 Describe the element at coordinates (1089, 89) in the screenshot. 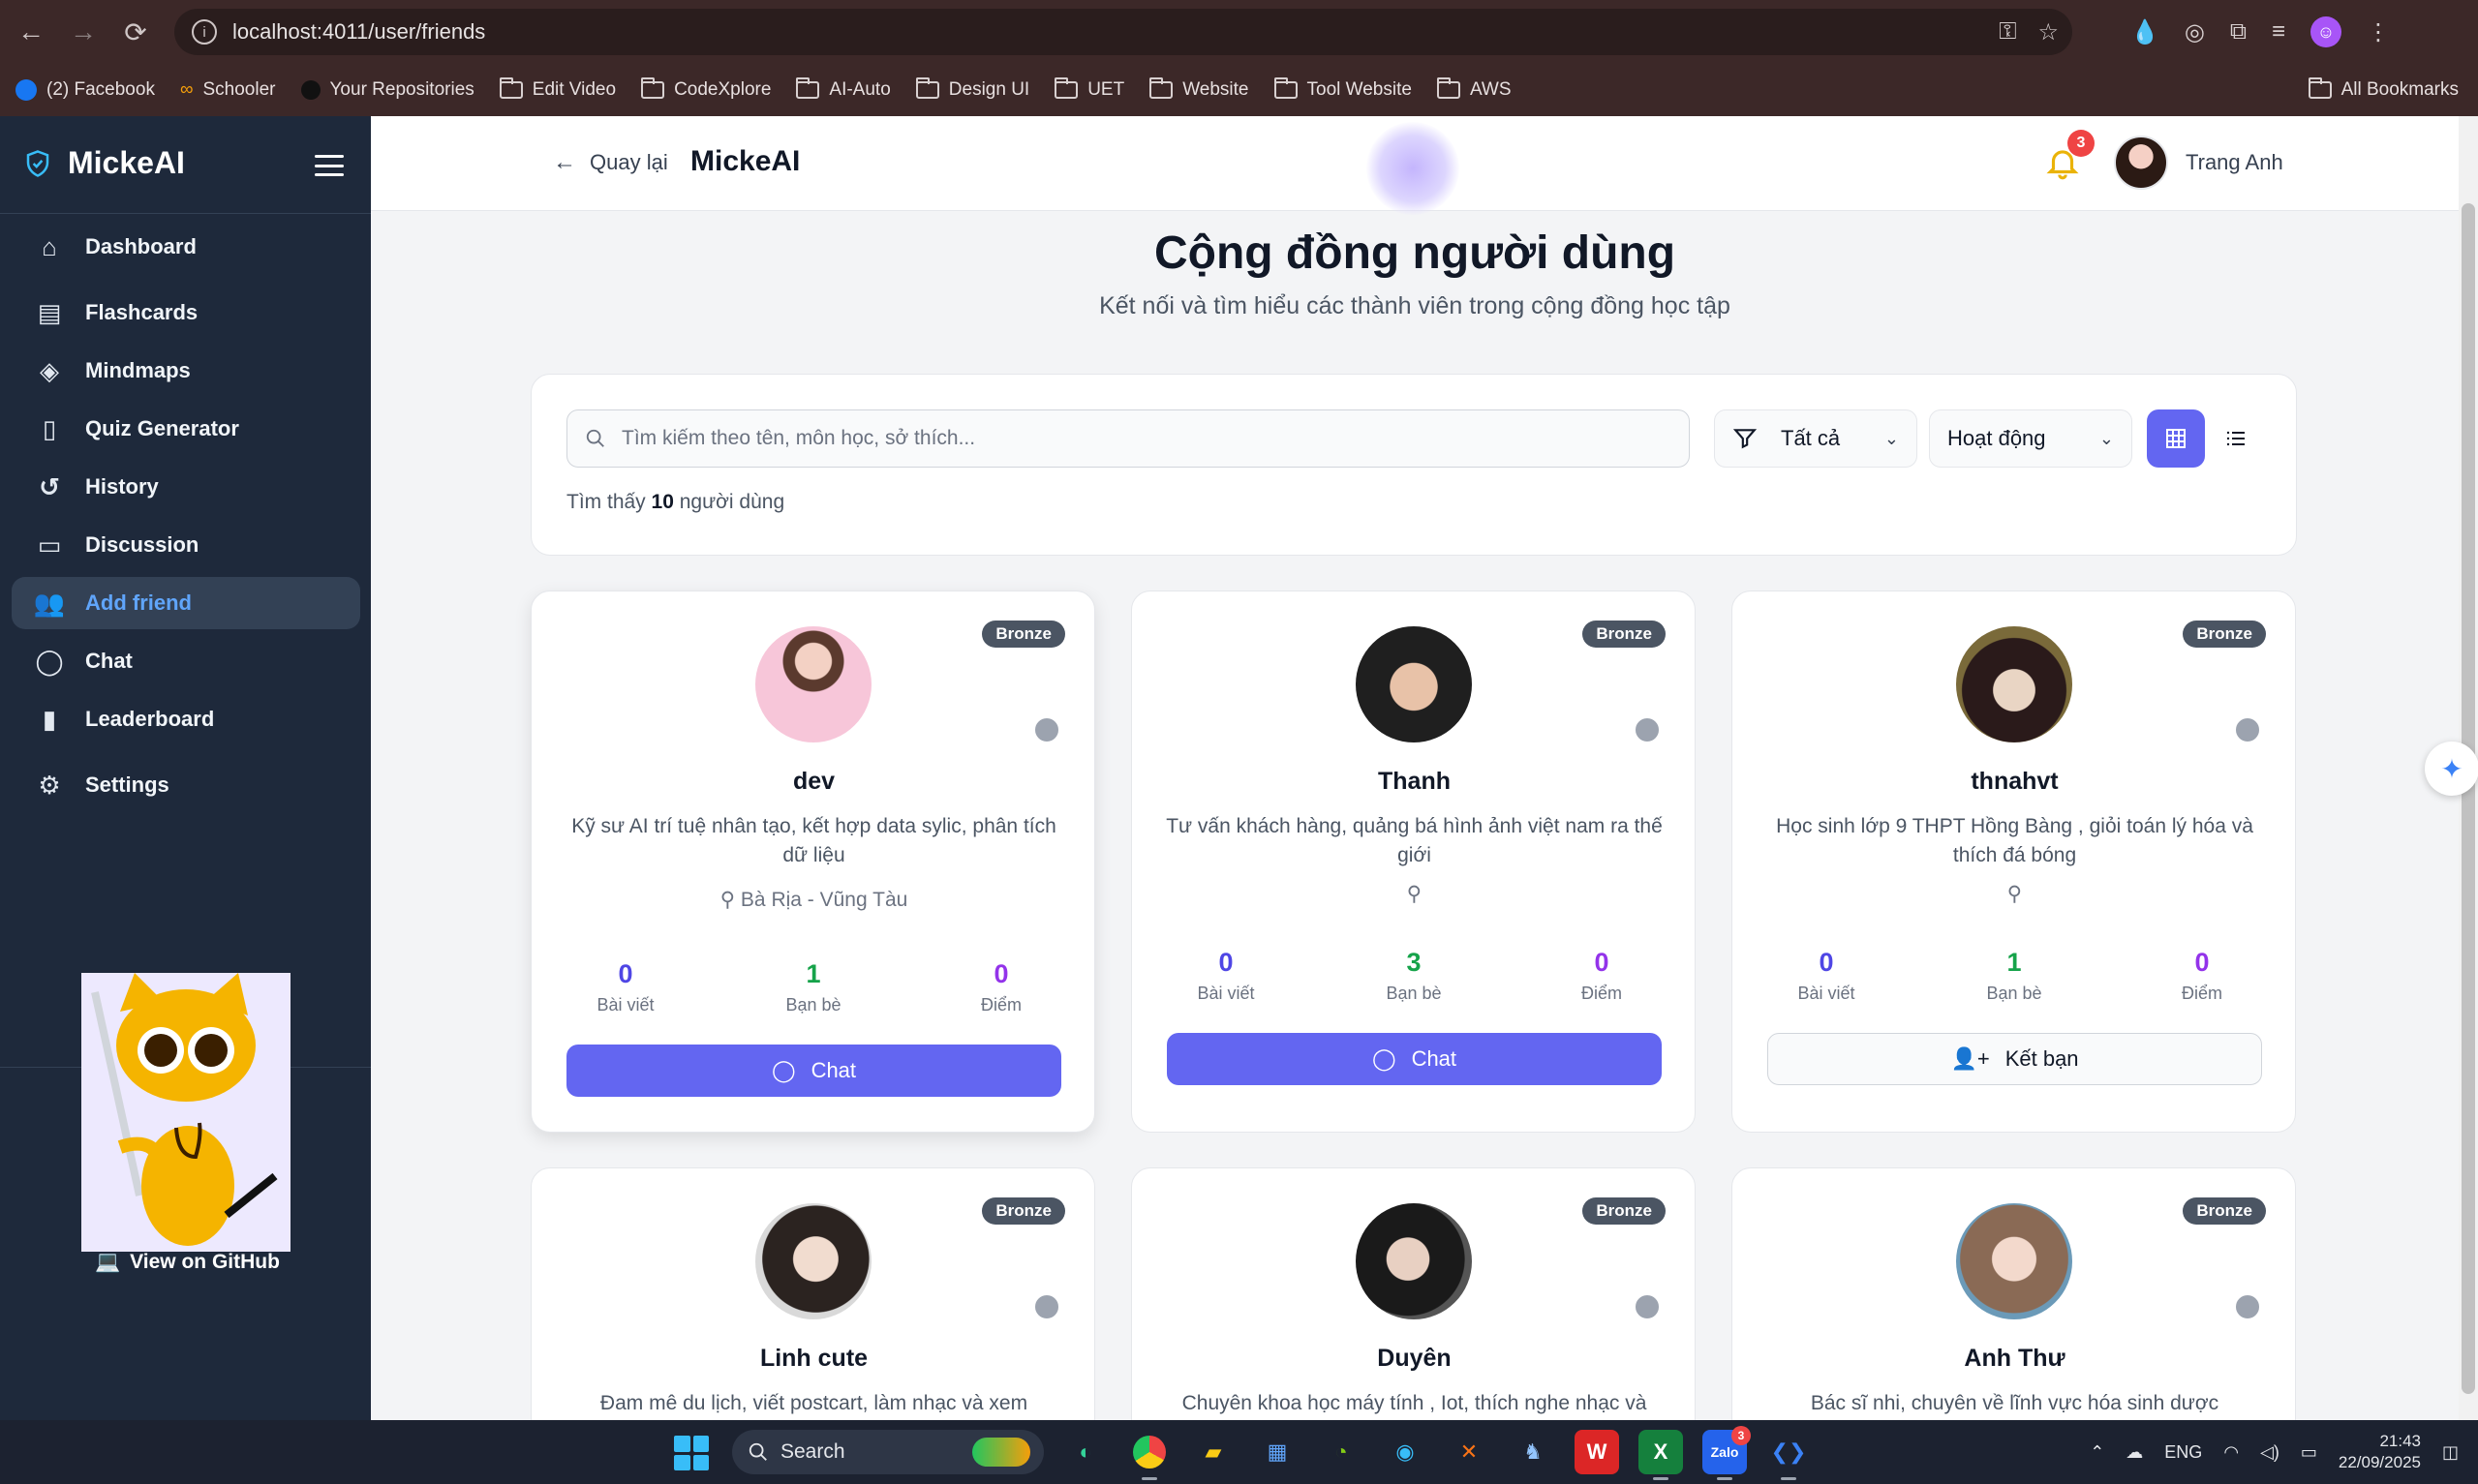

I see `bookmark-folder: UET` at that location.